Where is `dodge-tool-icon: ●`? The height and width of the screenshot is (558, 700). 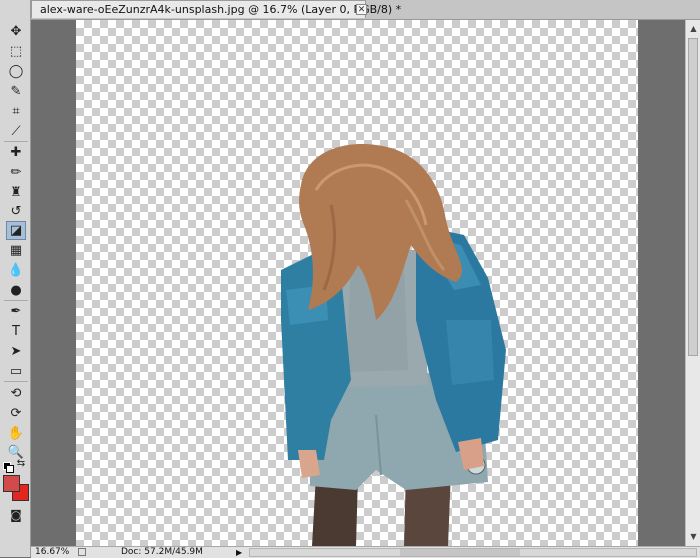 dodge-tool-icon: ● is located at coordinates (16, 290).